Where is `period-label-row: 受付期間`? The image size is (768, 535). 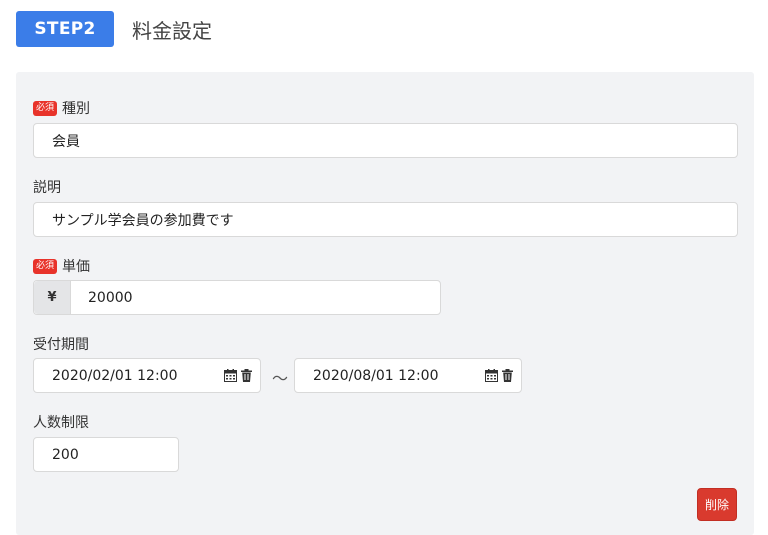
period-label-row: 受付期間 is located at coordinates (61, 344).